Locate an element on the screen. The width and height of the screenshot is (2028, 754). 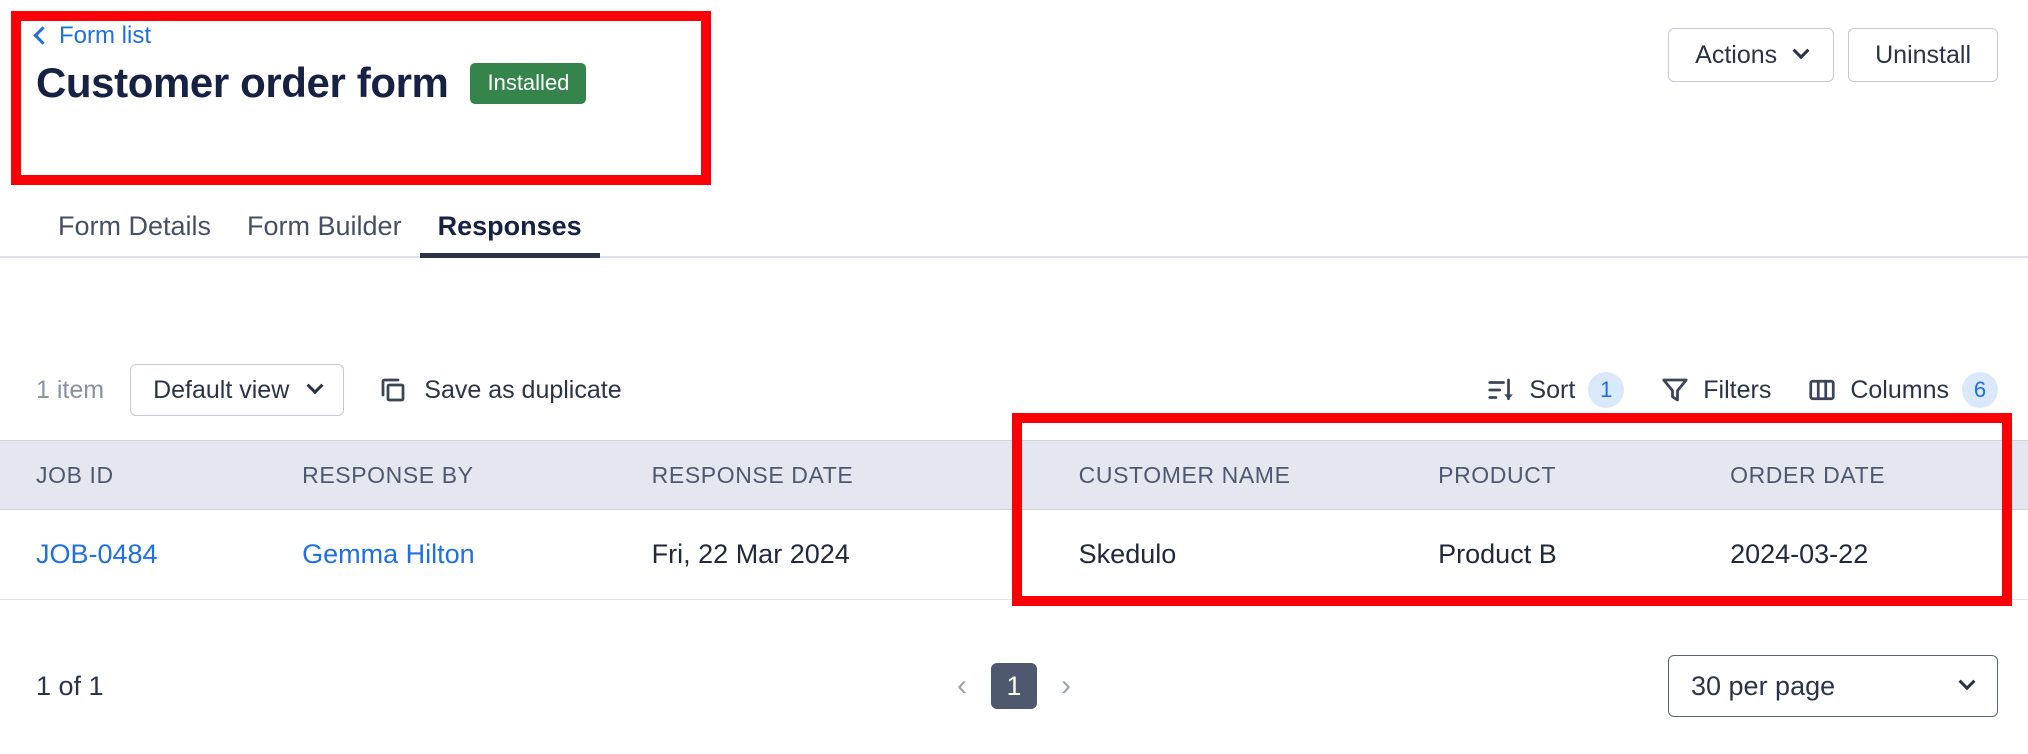
per-page-selector: 30 per page is located at coordinates (1833, 686).